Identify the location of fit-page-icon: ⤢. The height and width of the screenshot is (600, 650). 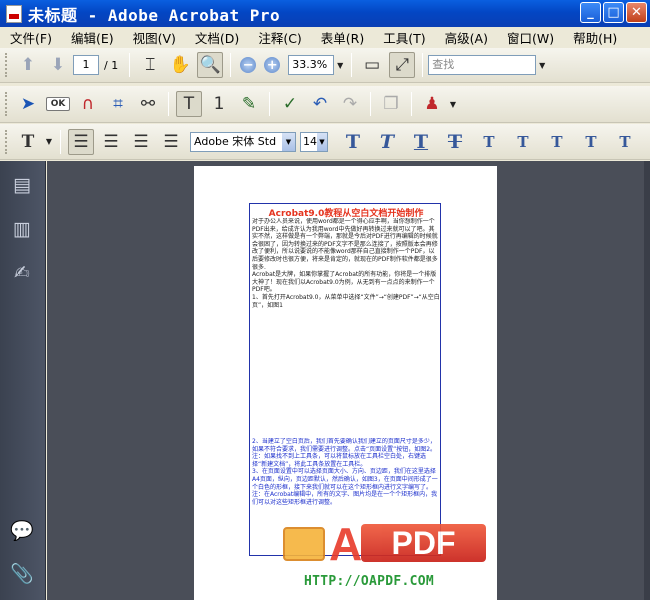
(402, 65).